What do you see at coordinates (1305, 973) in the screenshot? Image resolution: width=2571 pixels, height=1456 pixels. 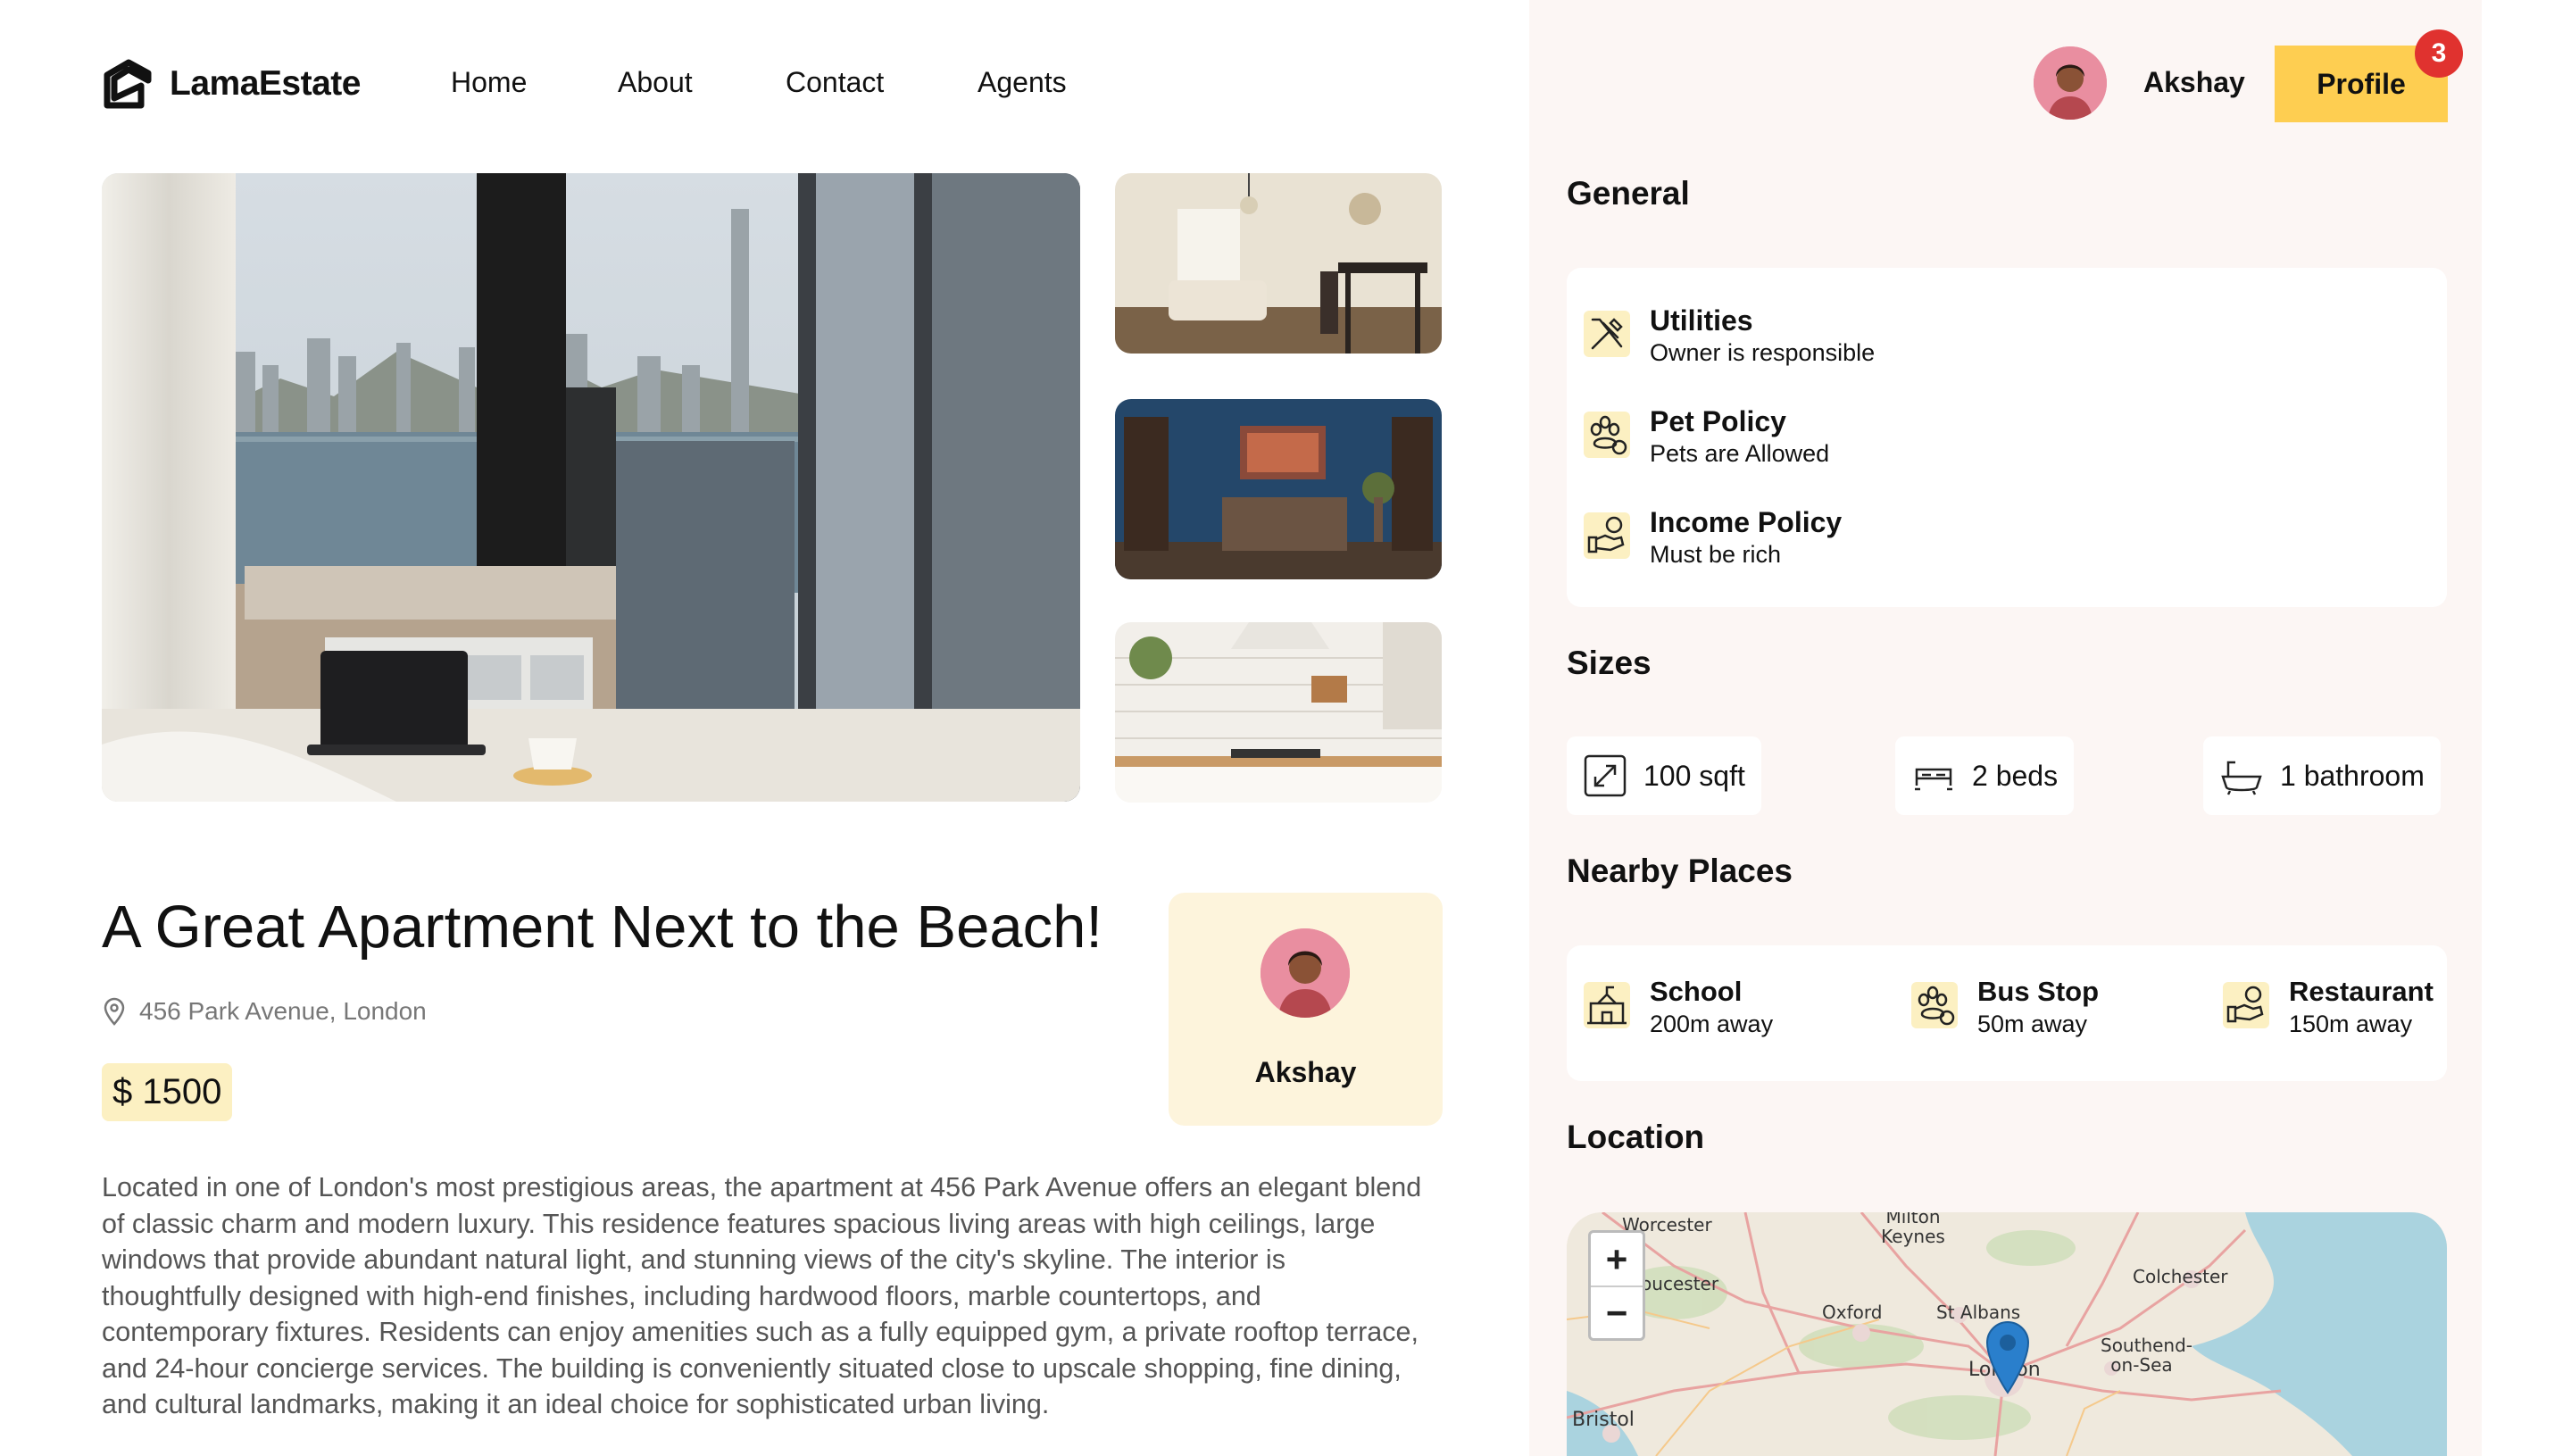 I see `owner-avatar` at bounding box center [1305, 973].